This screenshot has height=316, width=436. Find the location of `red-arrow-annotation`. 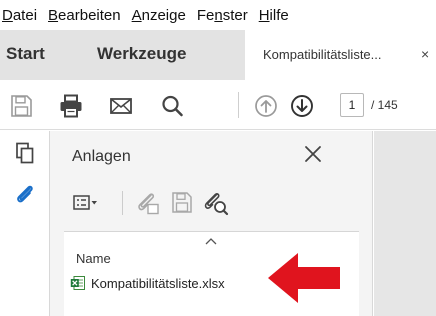

red-arrow-annotation is located at coordinates (304, 278).